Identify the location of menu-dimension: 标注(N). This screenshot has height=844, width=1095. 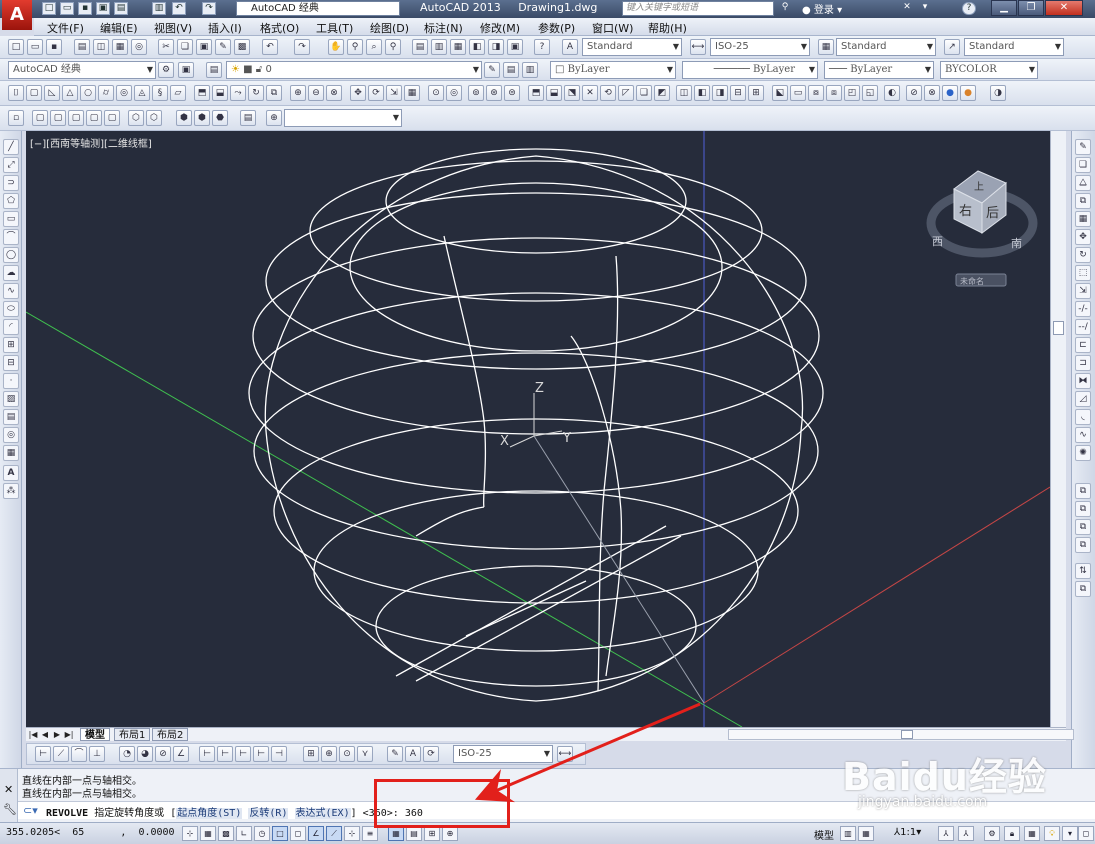
(443, 28).